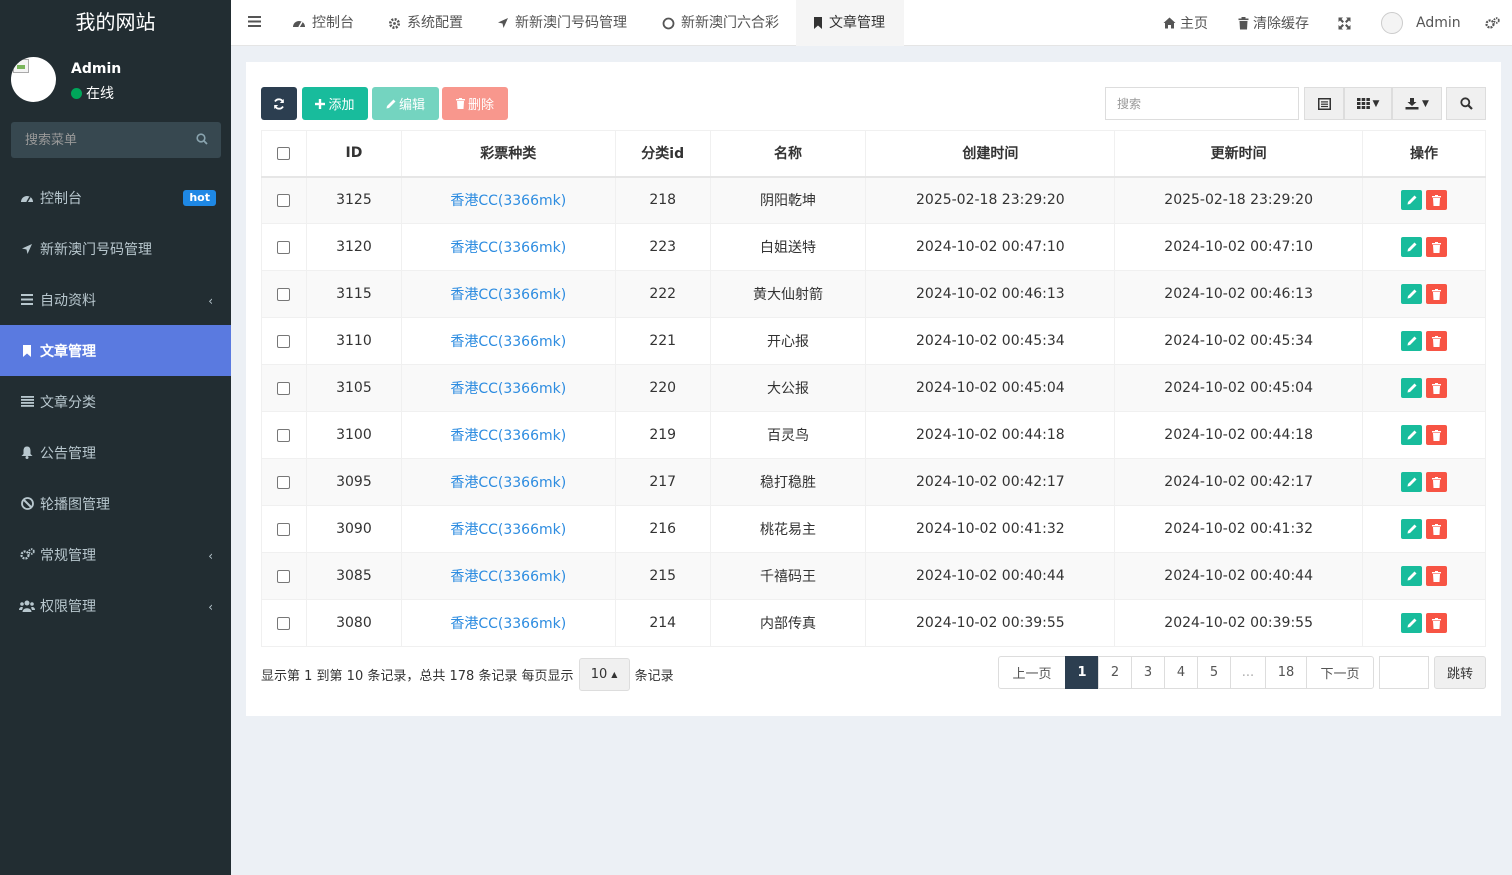 The height and width of the screenshot is (875, 1512). I want to click on menu-toggle-icon, so click(254, 21).